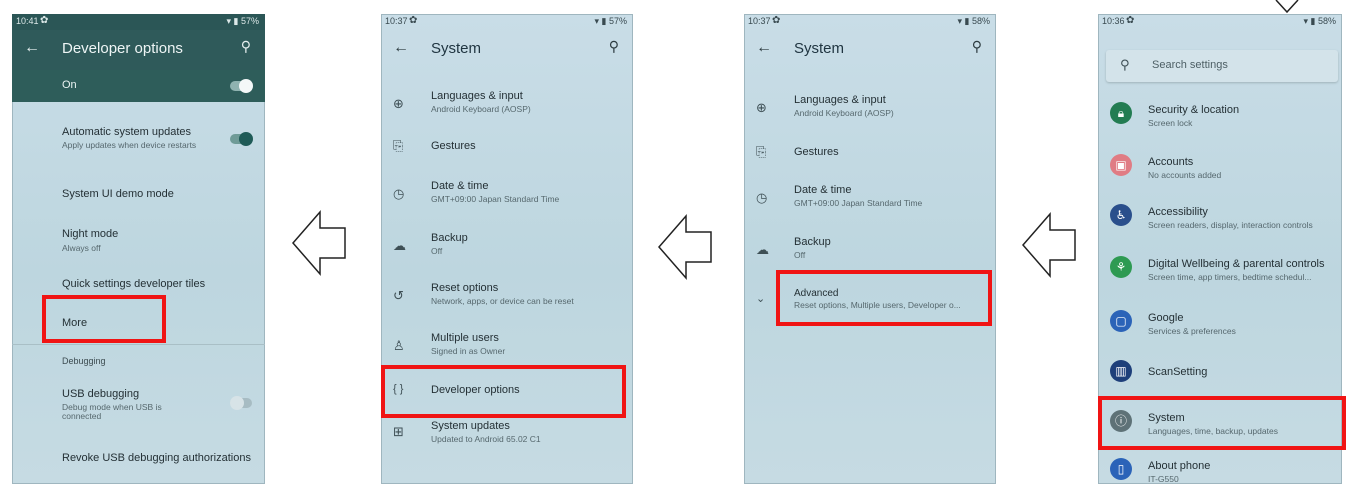  Describe the element at coordinates (869, 20) in the screenshot. I see `status-bar: 10:37 ✿ ▾ ▮ 58%` at that location.